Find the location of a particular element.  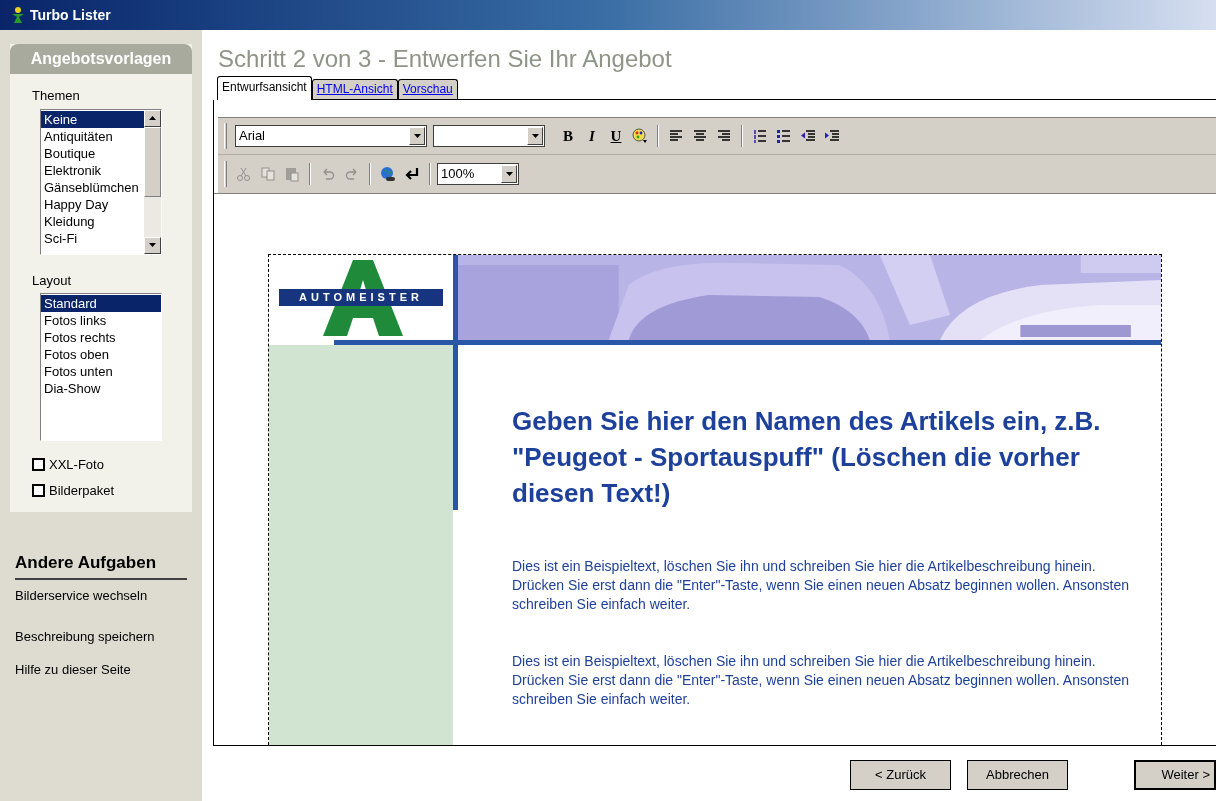

window-title: Turbo Lister is located at coordinates (70, 15).